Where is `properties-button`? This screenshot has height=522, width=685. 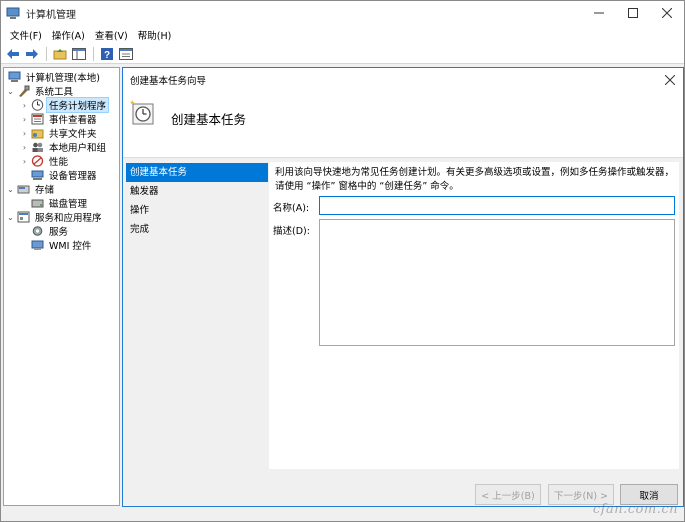 properties-button is located at coordinates (125, 54).